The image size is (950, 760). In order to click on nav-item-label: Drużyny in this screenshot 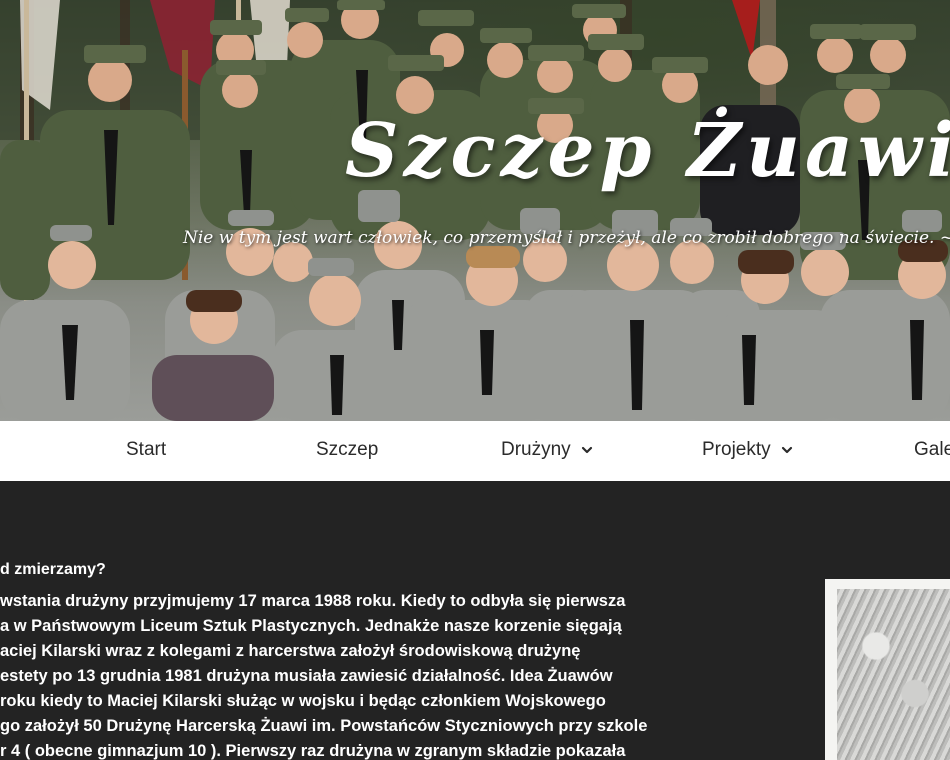, I will do `click(536, 449)`.